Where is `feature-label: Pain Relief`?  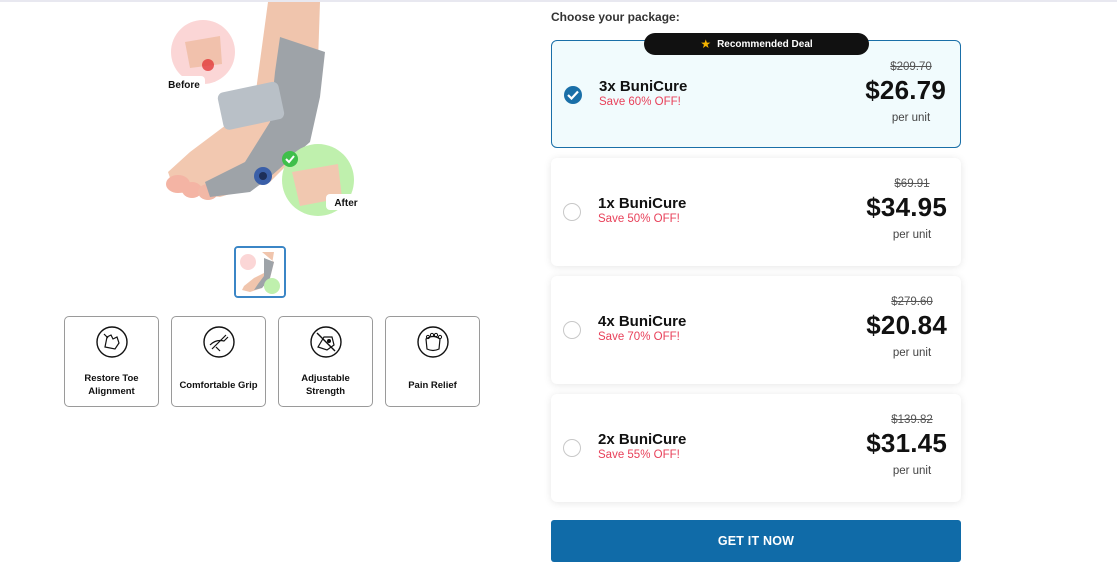 feature-label: Pain Relief is located at coordinates (432, 385).